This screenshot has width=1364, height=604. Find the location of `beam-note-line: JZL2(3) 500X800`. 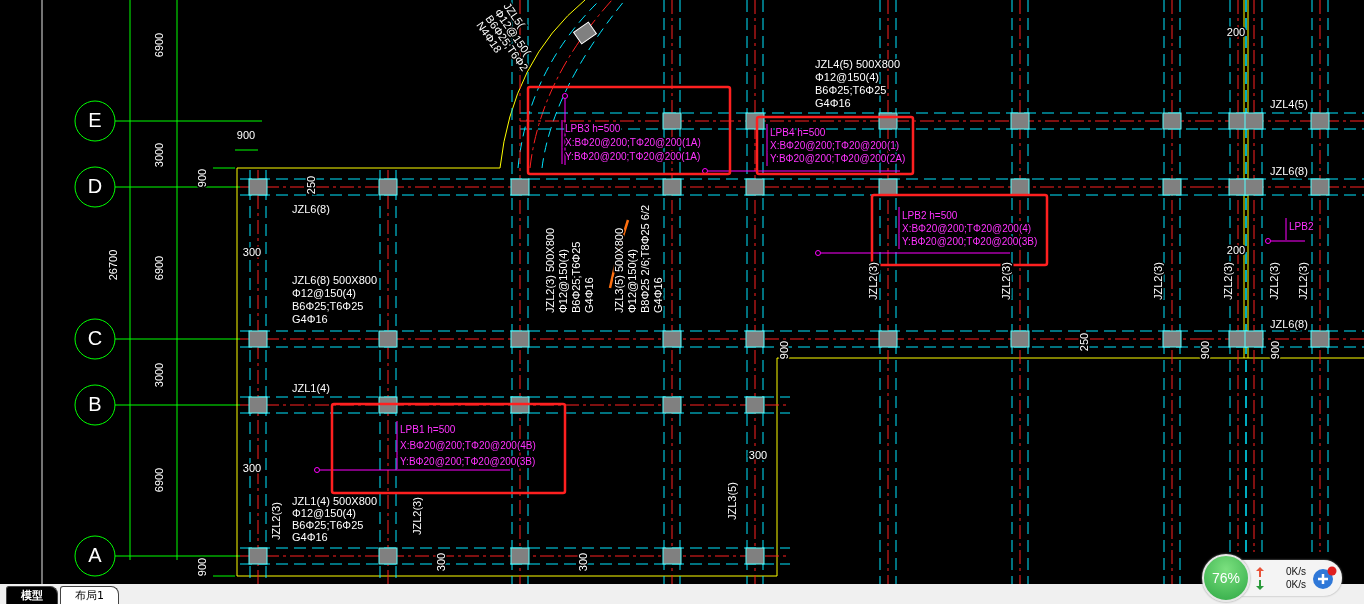

beam-note-line: JZL2(3) 500X800 is located at coordinates (550, 270).